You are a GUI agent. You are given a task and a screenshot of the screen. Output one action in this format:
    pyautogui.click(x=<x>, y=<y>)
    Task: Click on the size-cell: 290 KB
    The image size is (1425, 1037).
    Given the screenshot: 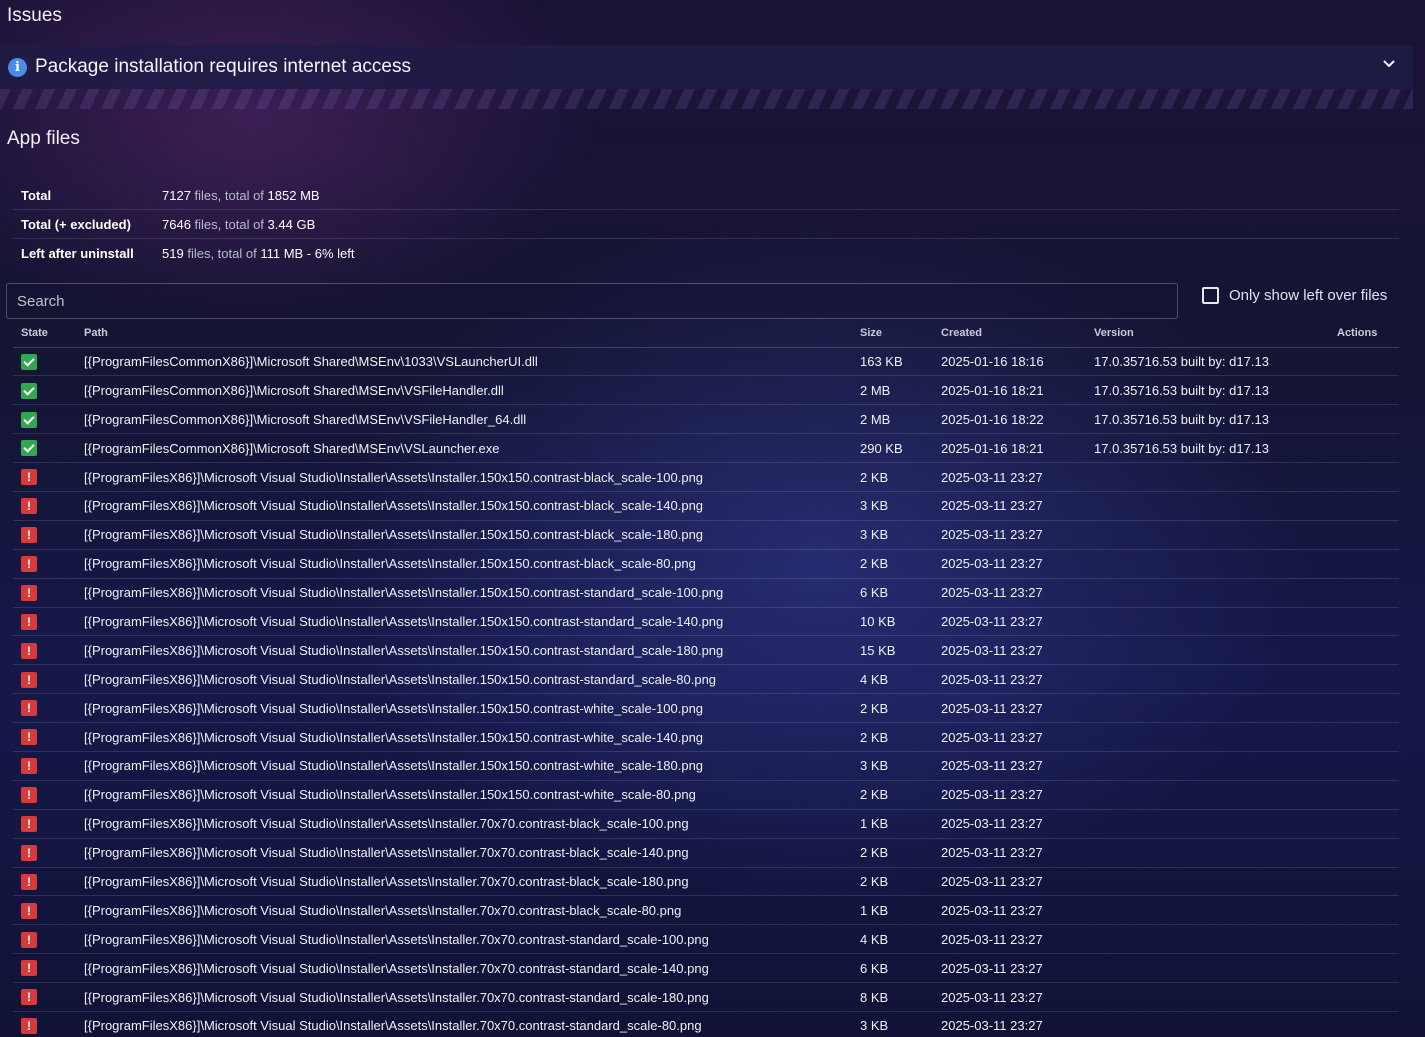 What is the action you would take?
    pyautogui.click(x=900, y=448)
    